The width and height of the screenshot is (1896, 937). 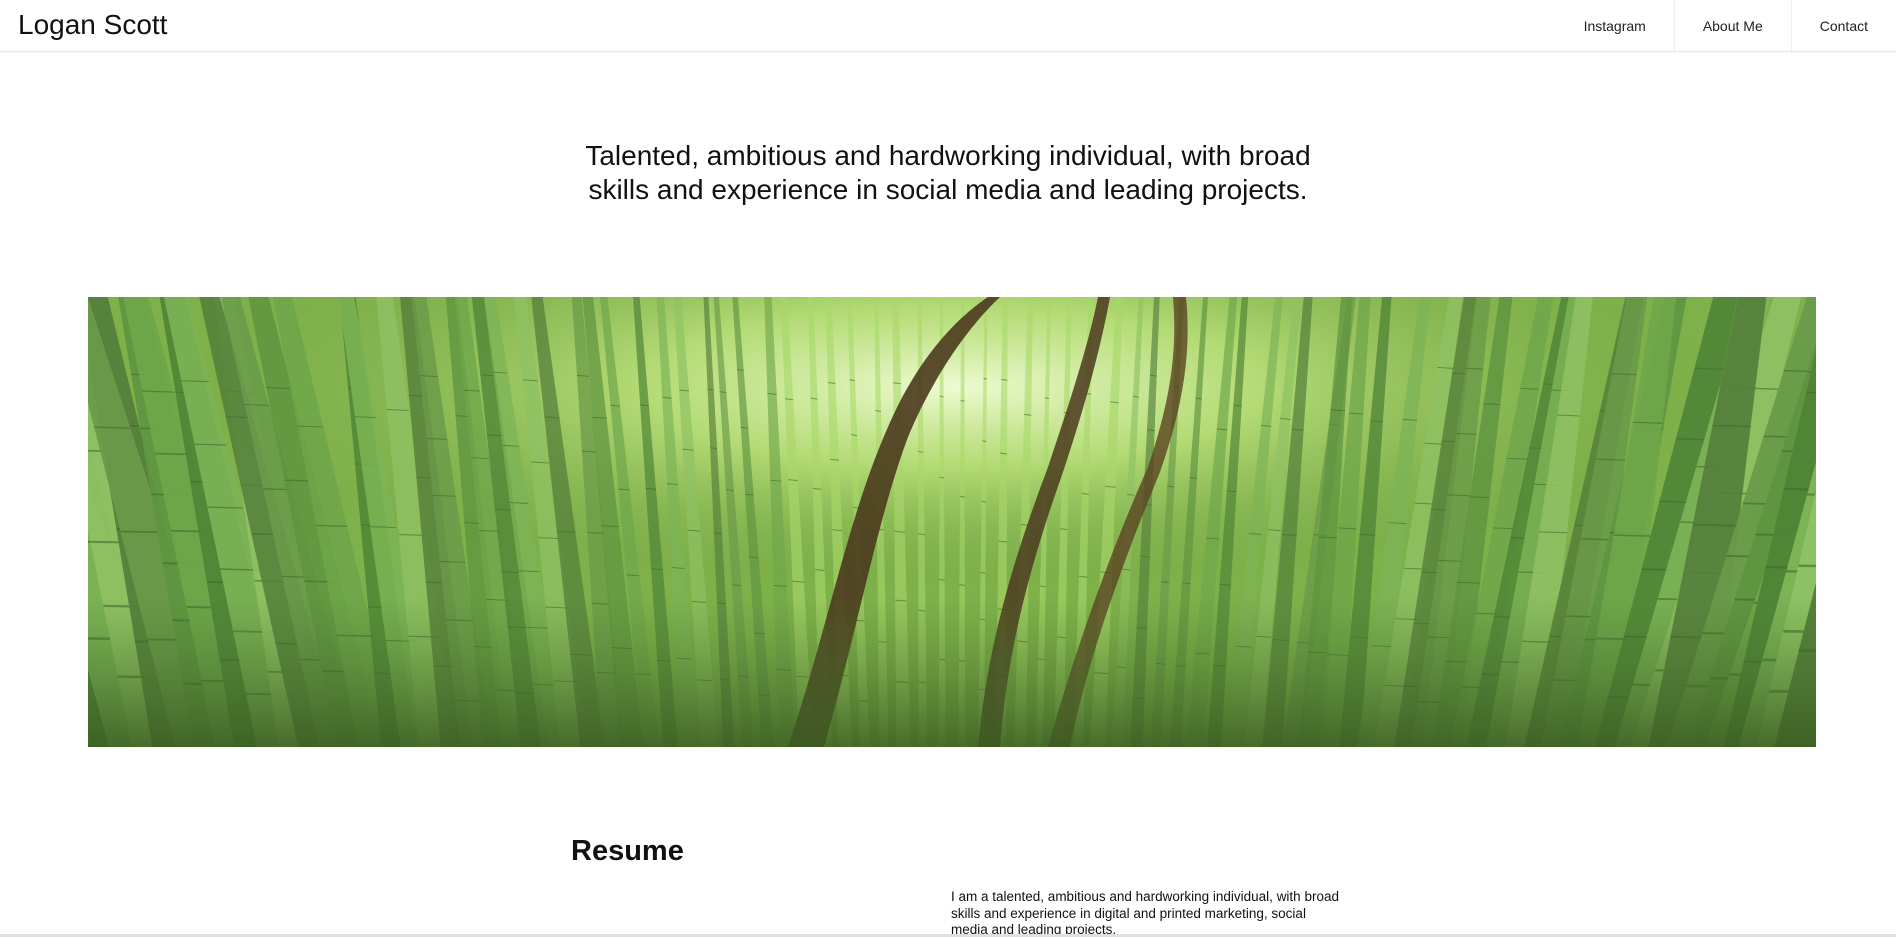 I want to click on resume-heading: Resume, so click(x=627, y=851).